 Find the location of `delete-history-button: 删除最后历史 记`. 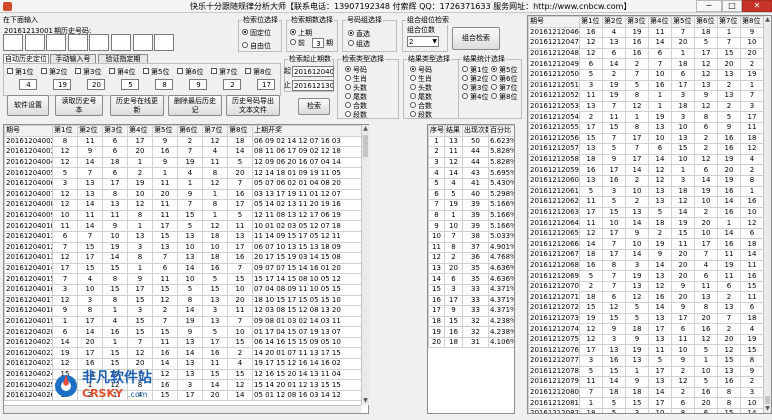

delete-history-button: 删除最后历史 记 is located at coordinates (195, 105).